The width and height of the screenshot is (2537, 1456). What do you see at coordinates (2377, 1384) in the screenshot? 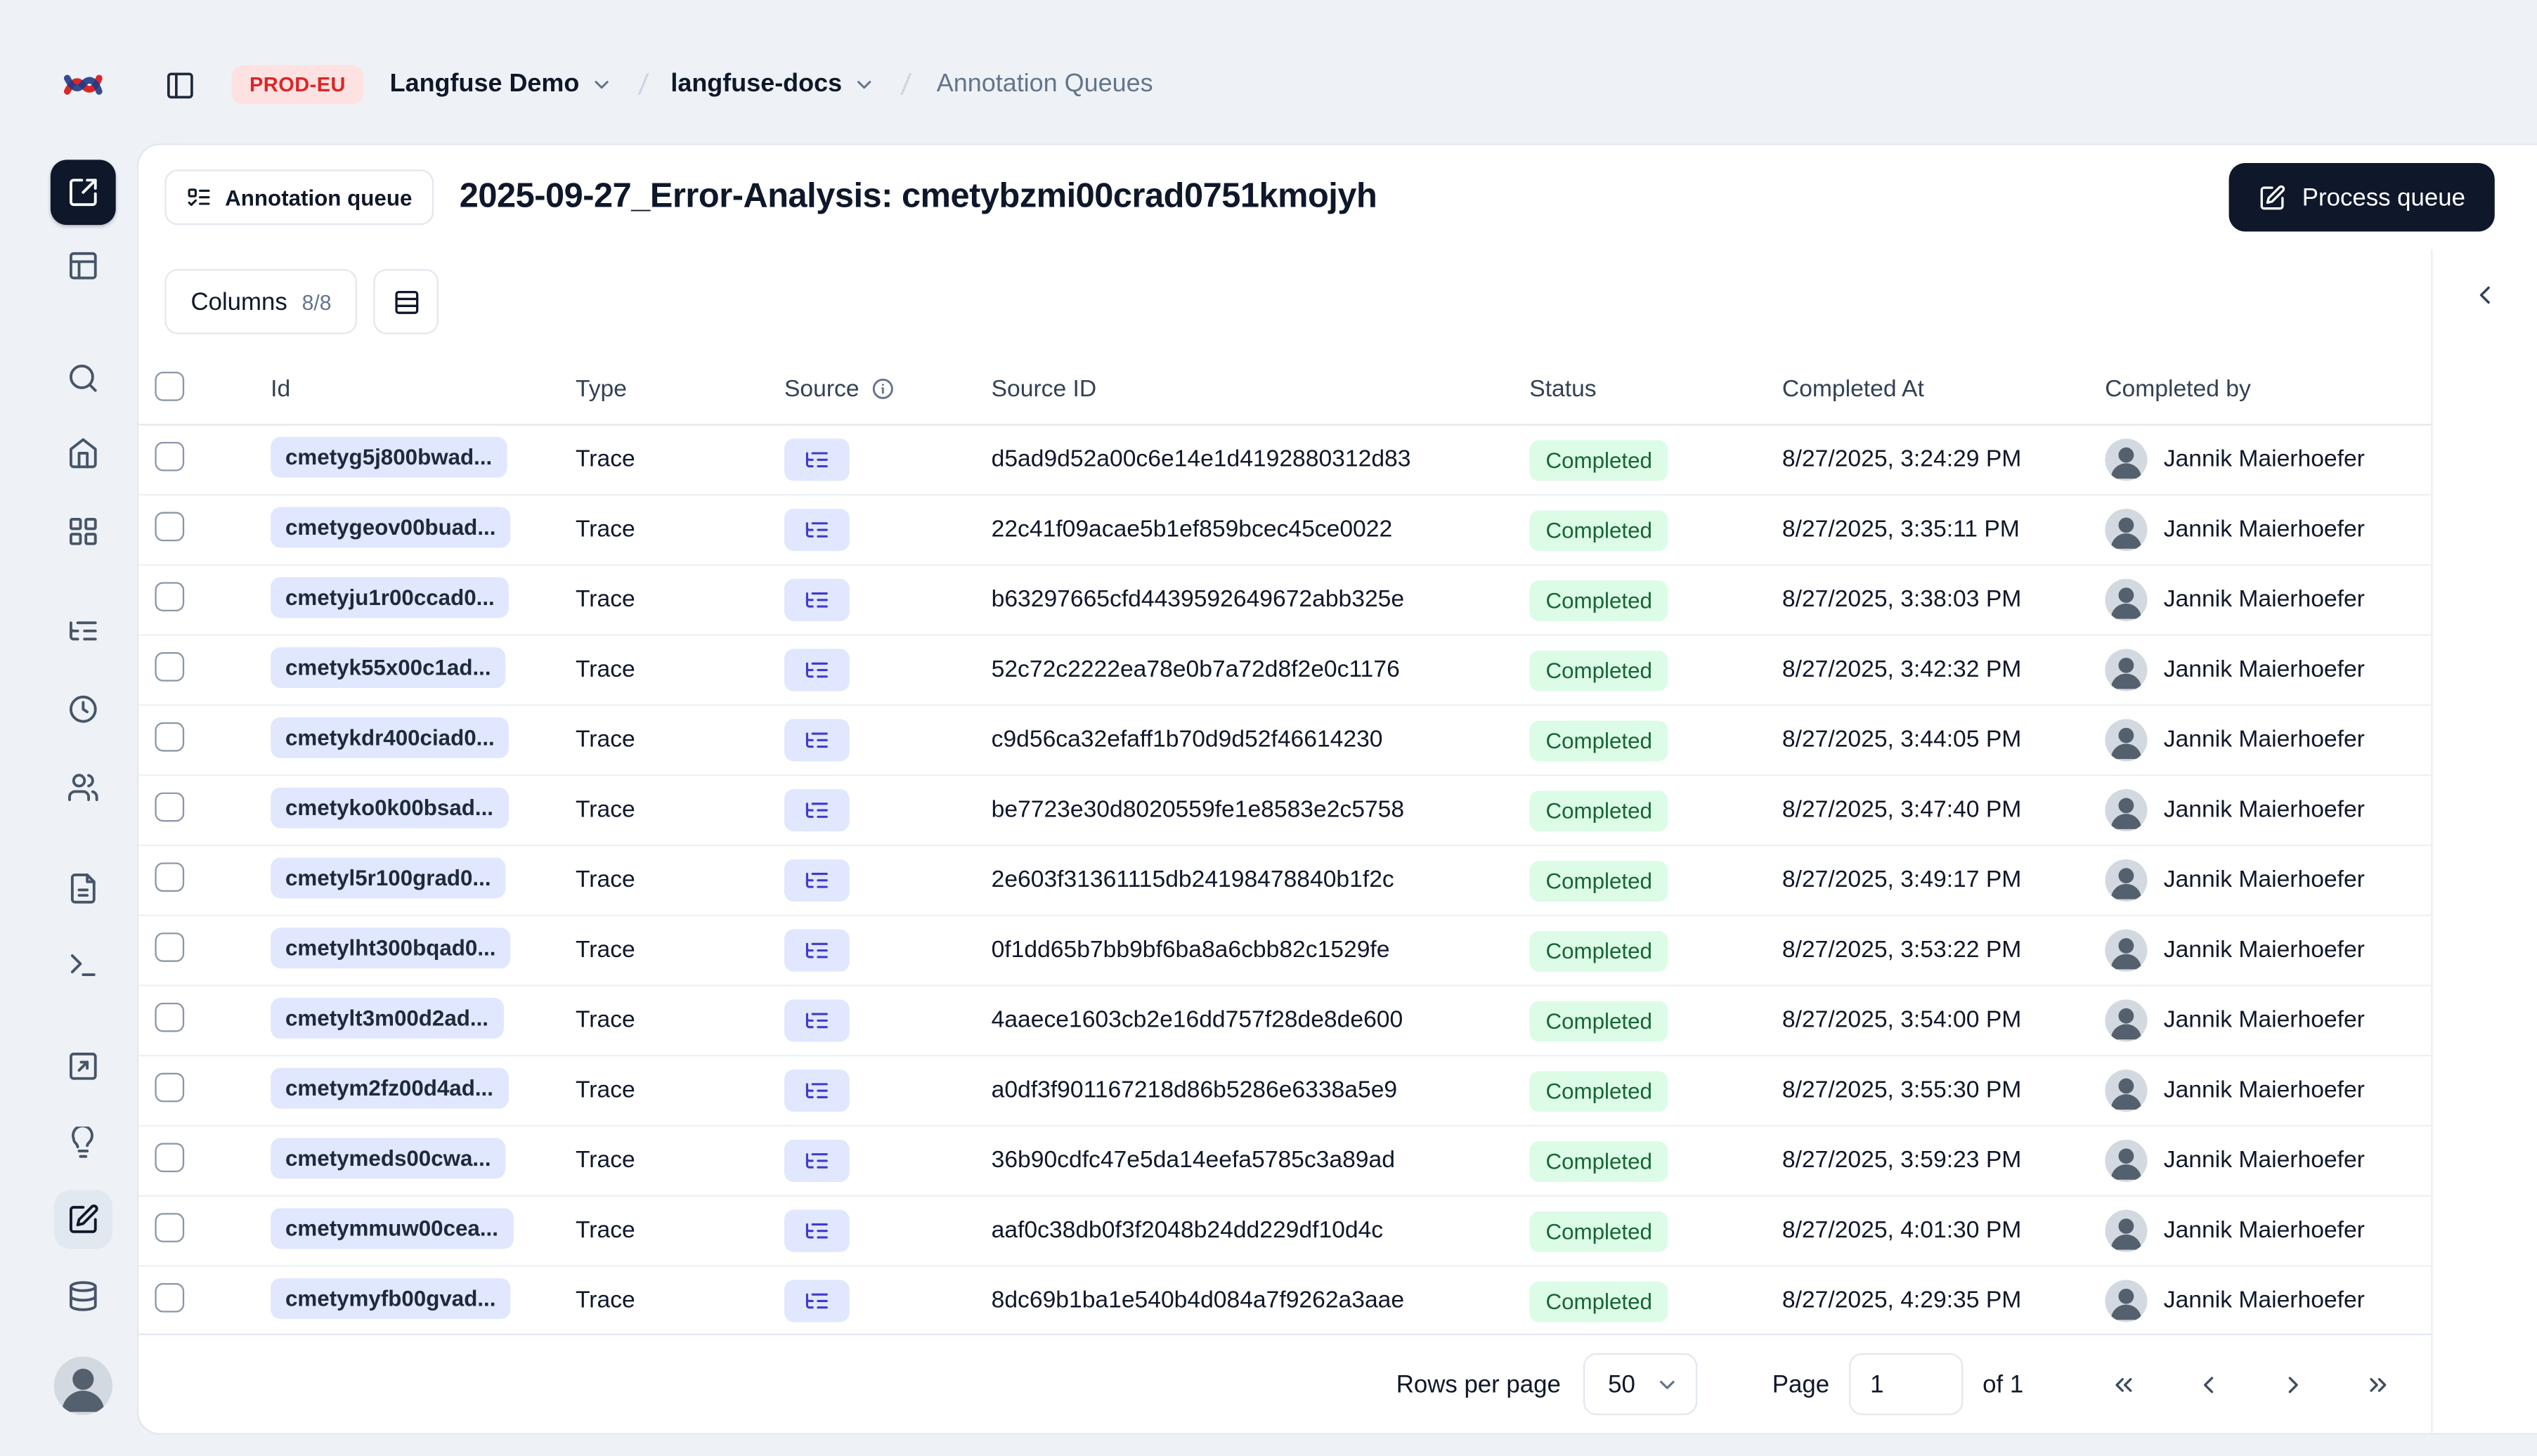
I see `last-page-button` at bounding box center [2377, 1384].